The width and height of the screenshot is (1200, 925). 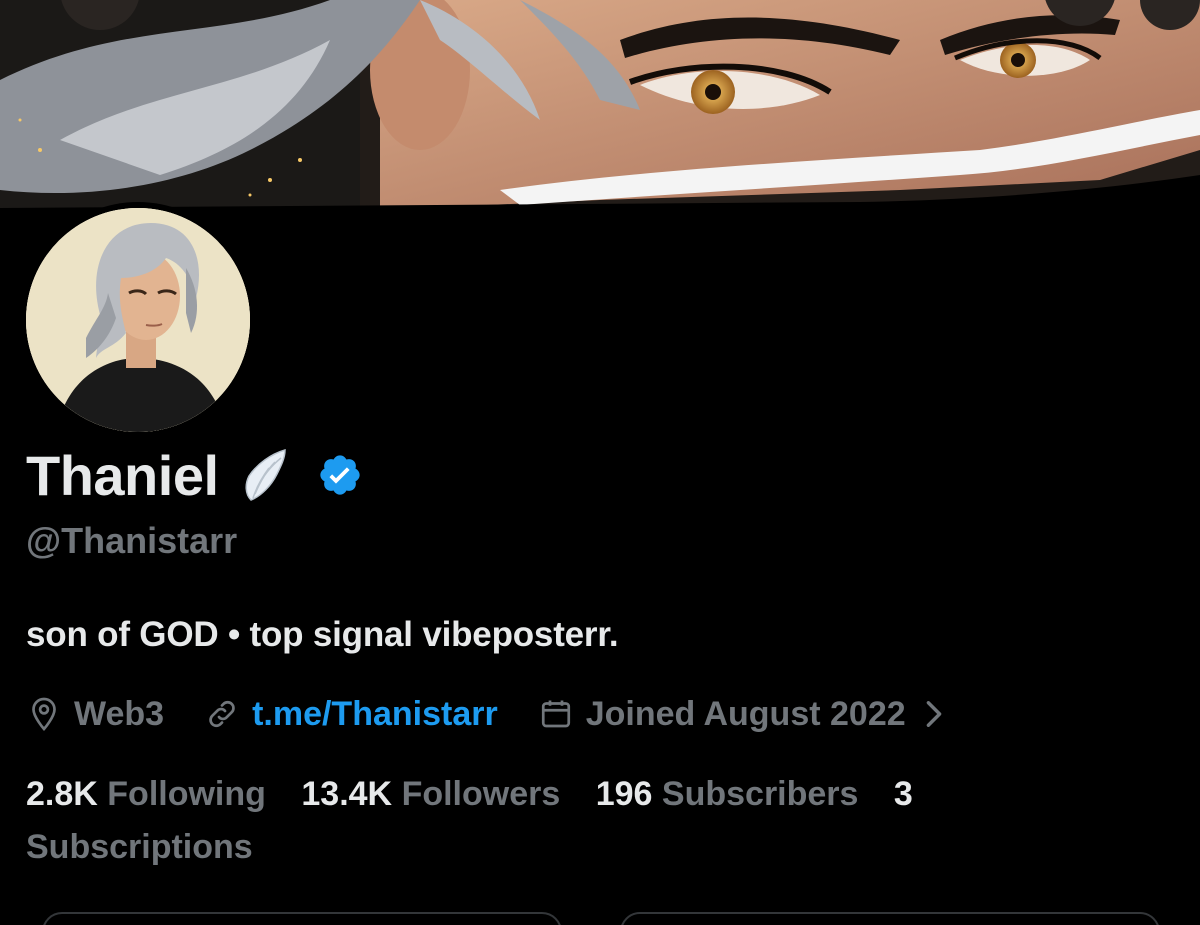 I want to click on verified-badge-icon, so click(x=340, y=475).